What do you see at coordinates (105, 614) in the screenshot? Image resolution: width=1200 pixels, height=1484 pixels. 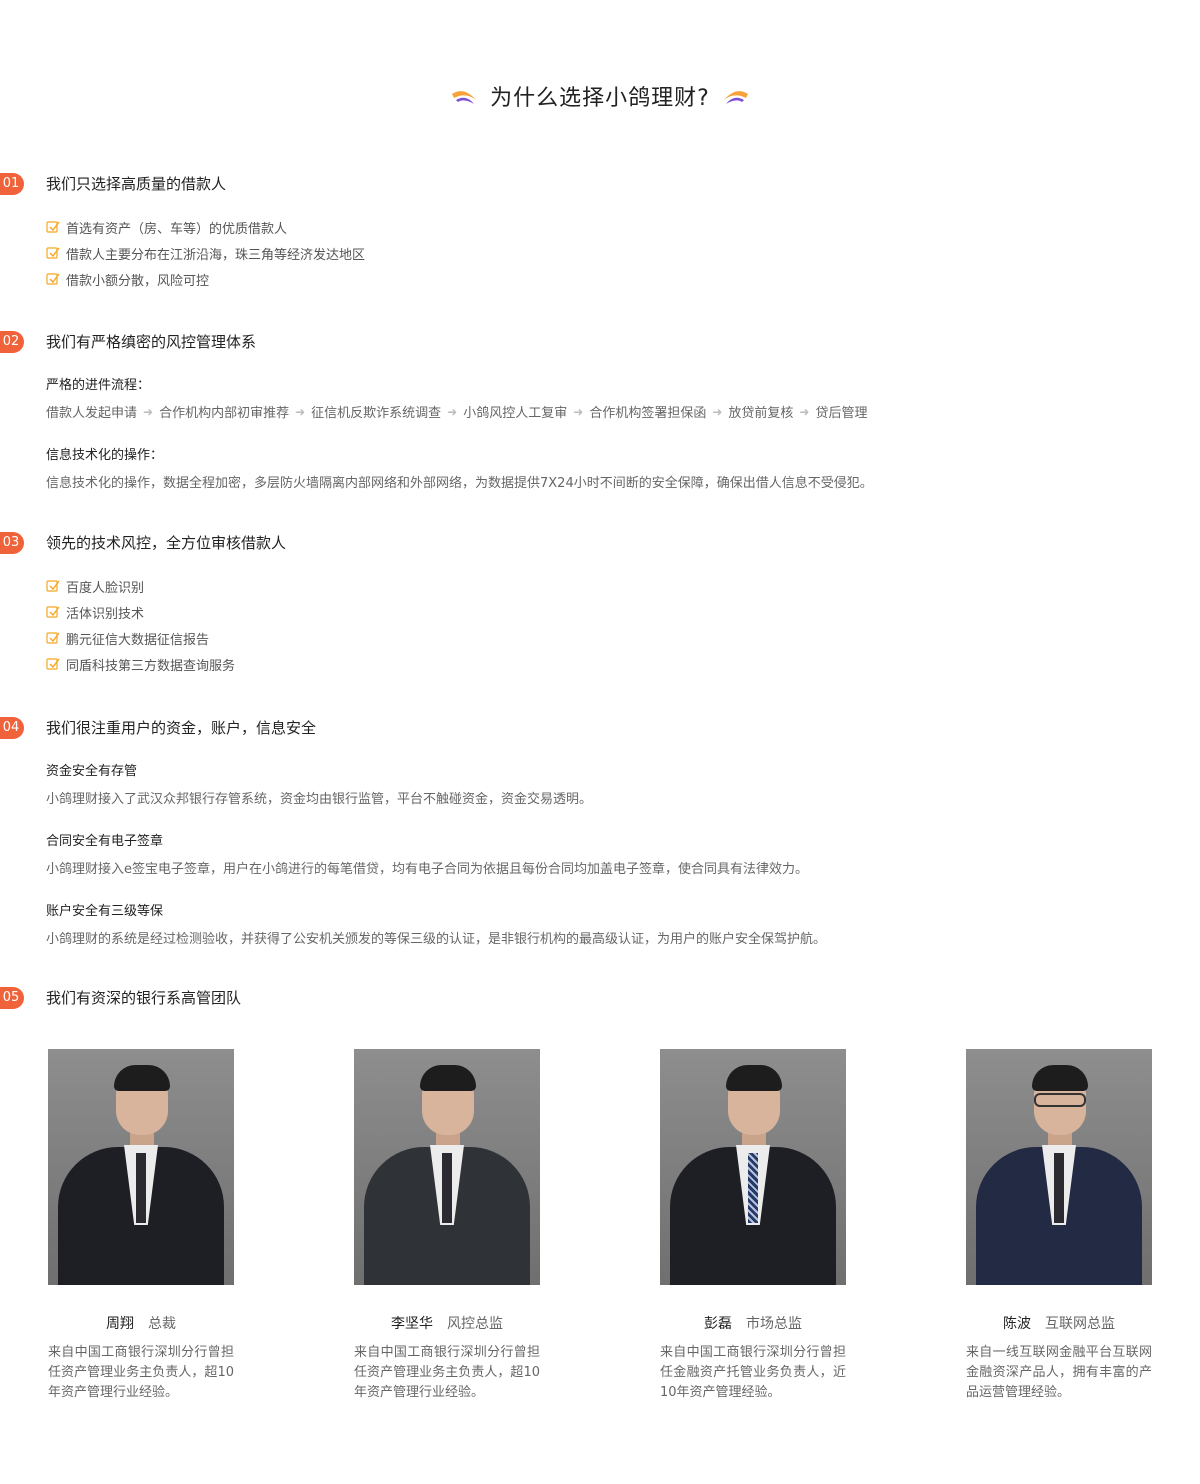 I see `list-item-text: 活体识别技术` at bounding box center [105, 614].